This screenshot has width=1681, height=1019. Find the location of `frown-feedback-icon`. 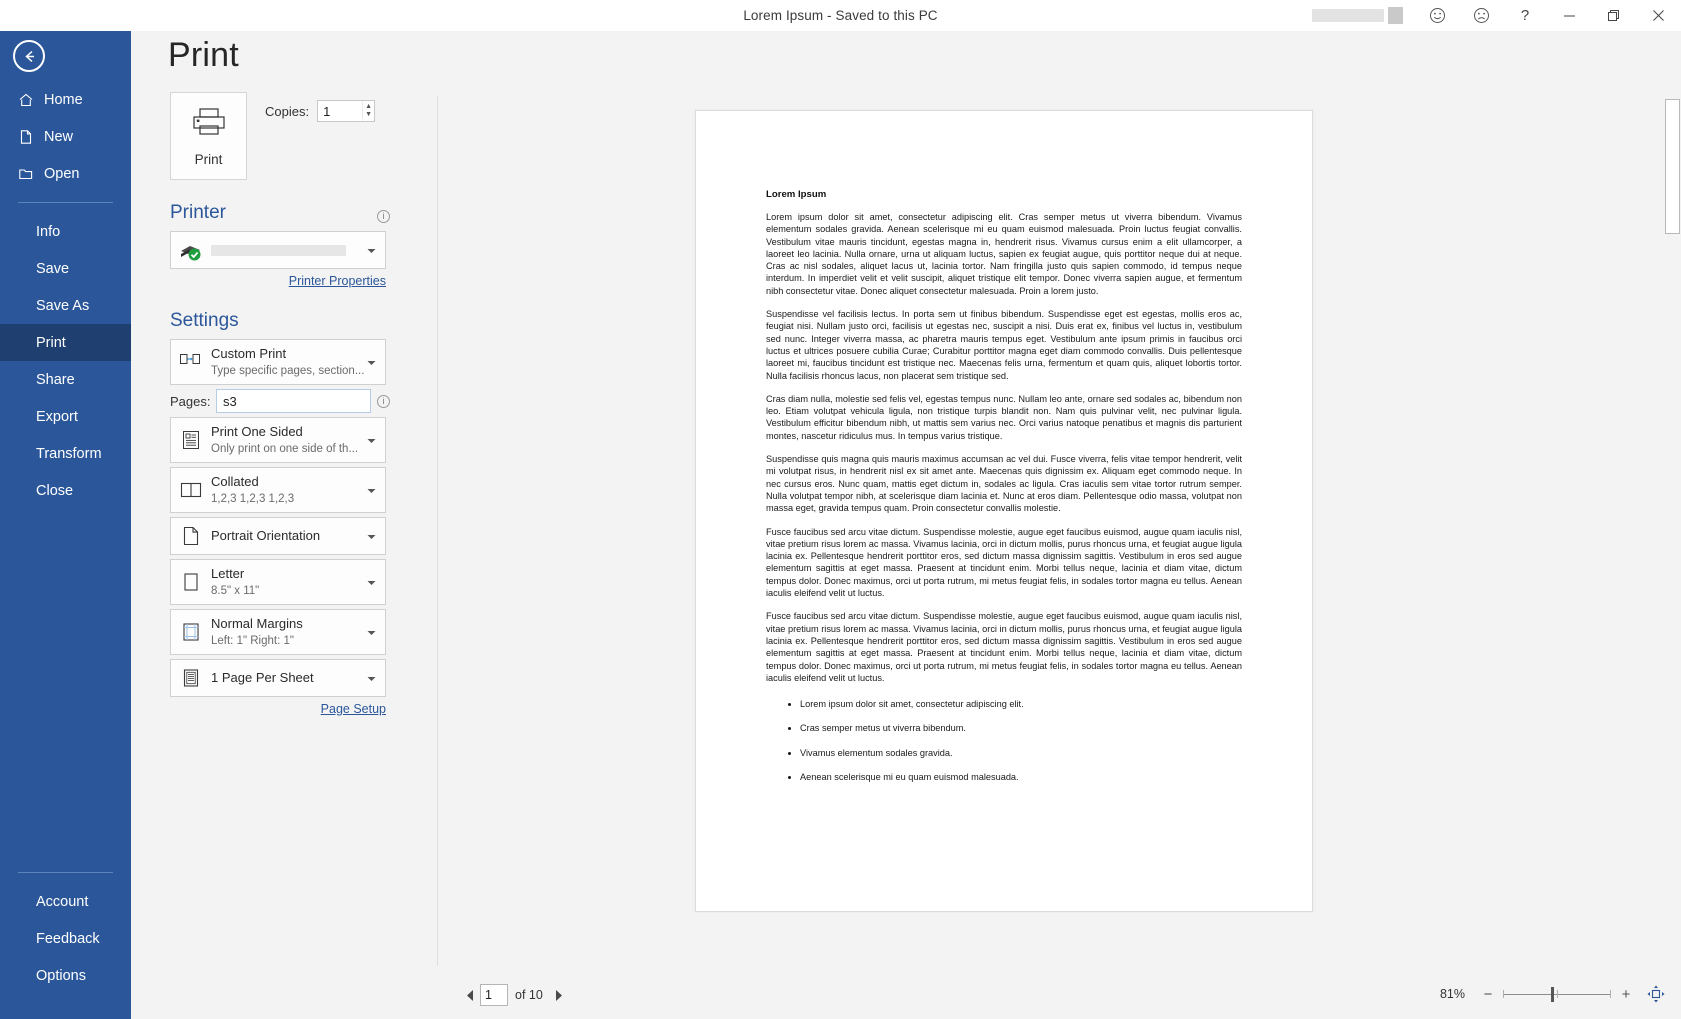

frown-feedback-icon is located at coordinates (1481, 15).